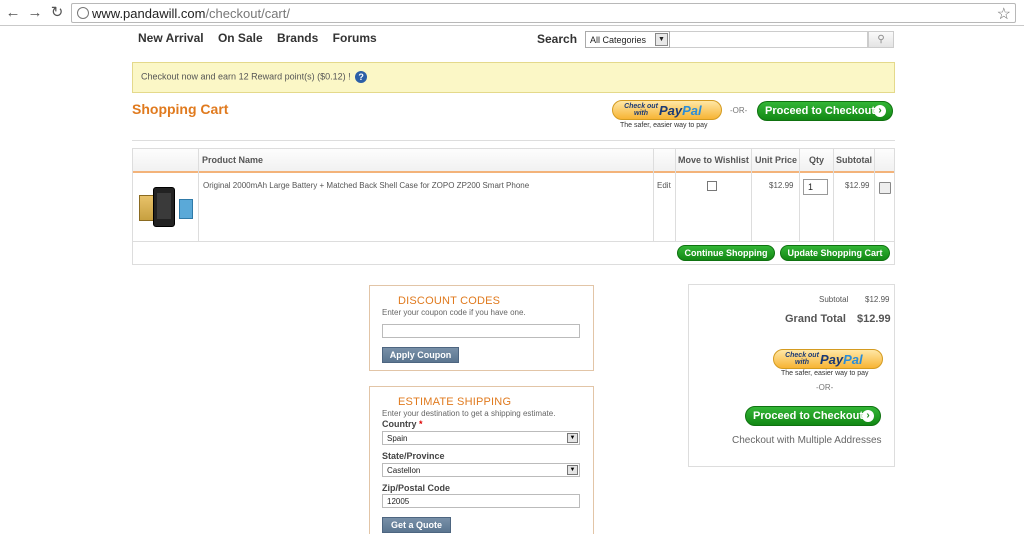 The height and width of the screenshot is (534, 1024). Describe the element at coordinates (664, 185) in the screenshot. I see `edit-link: Edit` at that location.